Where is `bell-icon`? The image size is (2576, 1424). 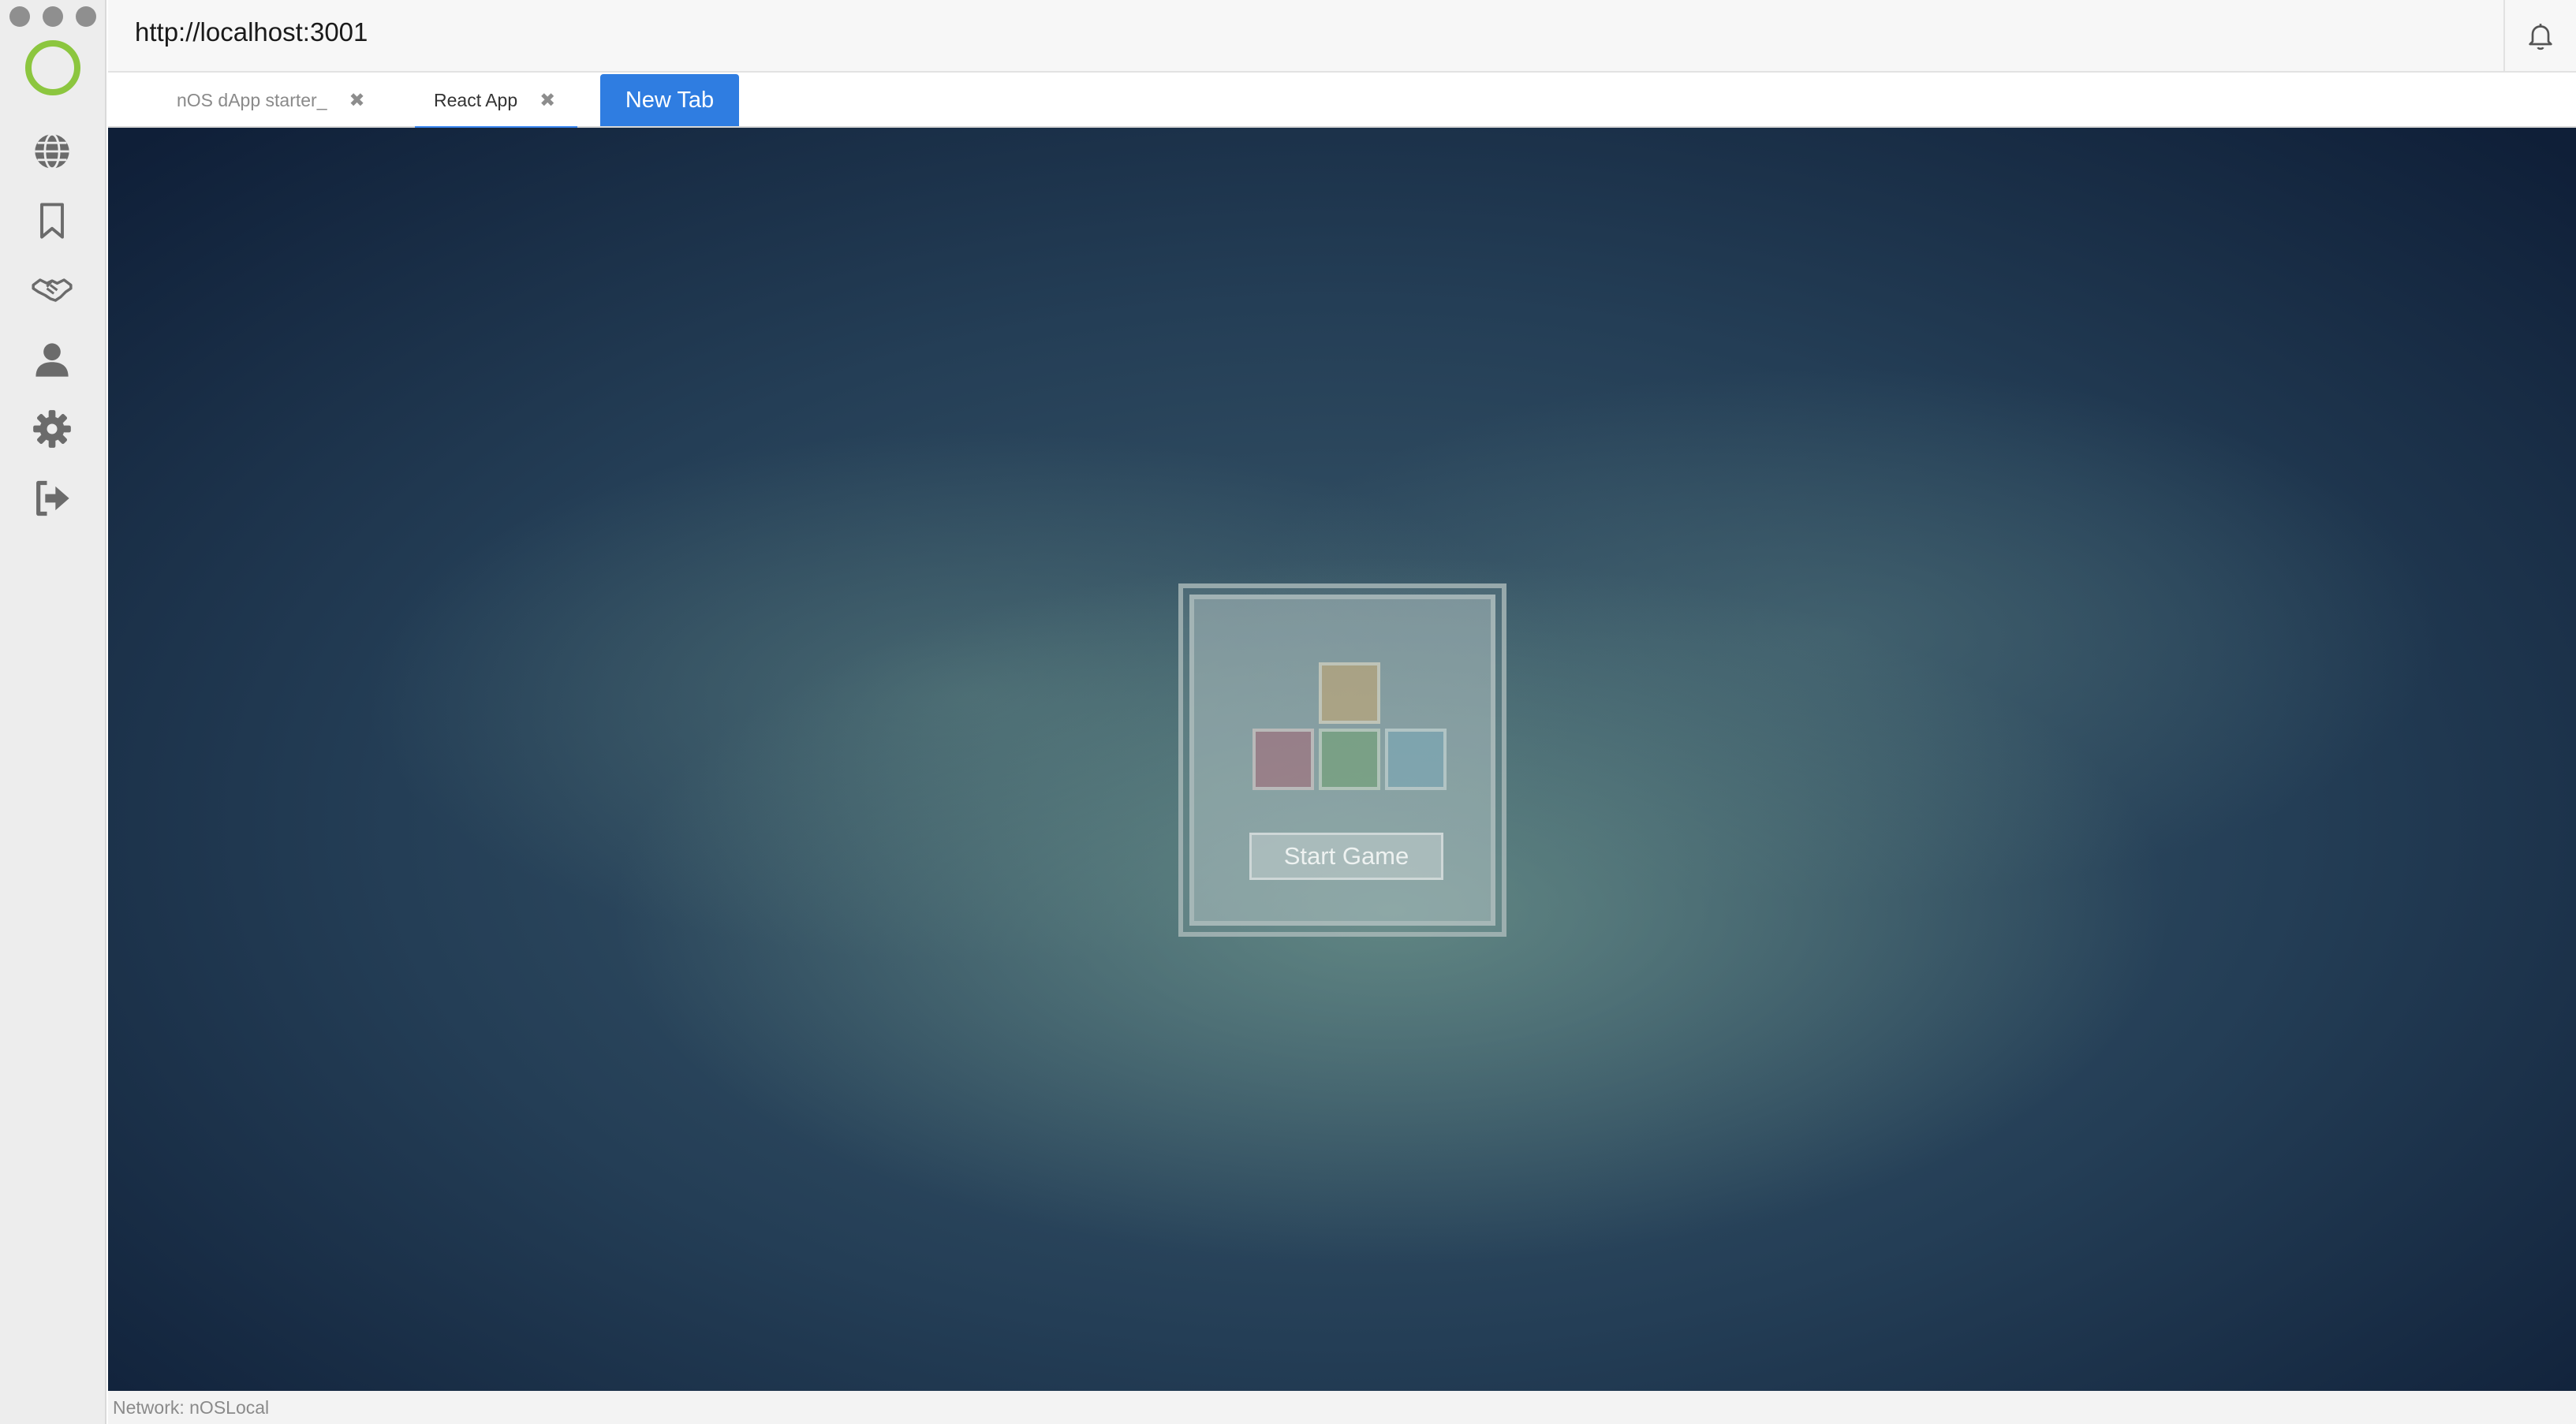
bell-icon is located at coordinates (2540, 37).